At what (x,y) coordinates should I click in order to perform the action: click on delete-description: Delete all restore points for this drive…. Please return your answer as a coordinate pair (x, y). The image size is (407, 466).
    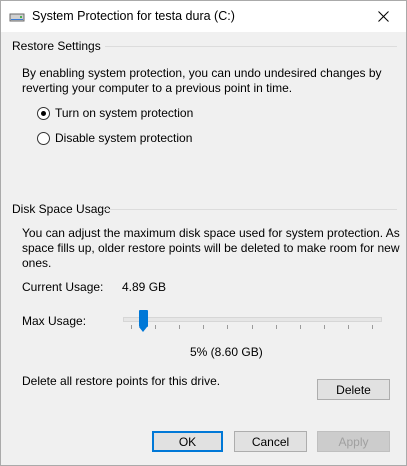
    Looking at the image, I should click on (121, 381).